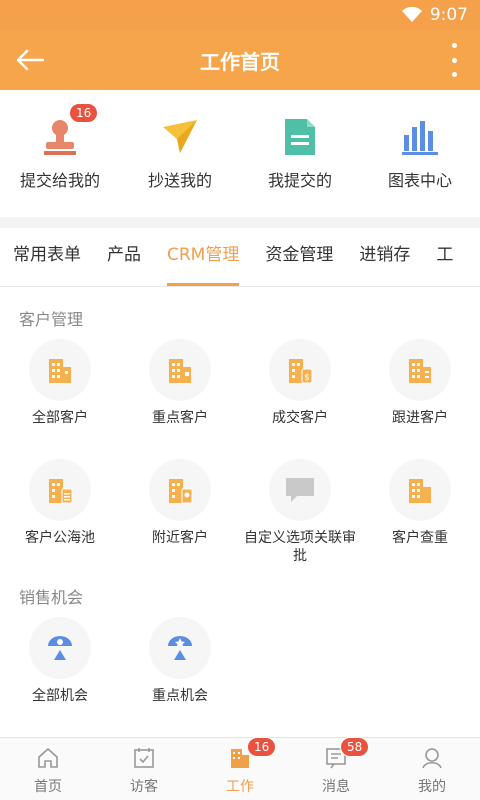 The image size is (480, 800). I want to click on opportunity-star-icon, so click(180, 648).